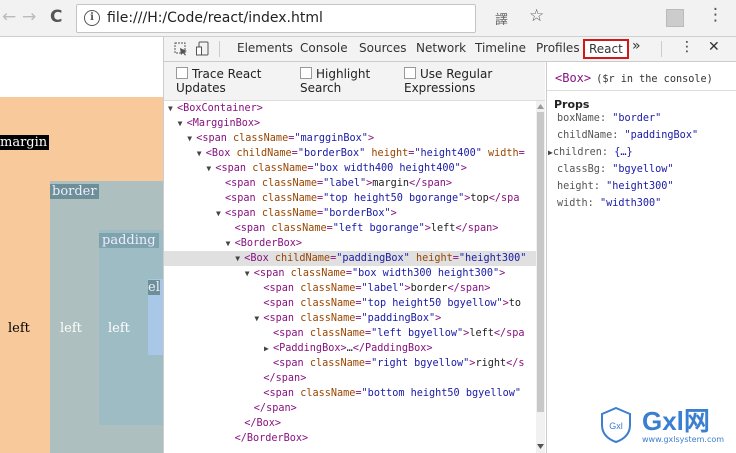 The height and width of the screenshot is (453, 736). I want to click on tree-token: "height300", so click(492, 258).